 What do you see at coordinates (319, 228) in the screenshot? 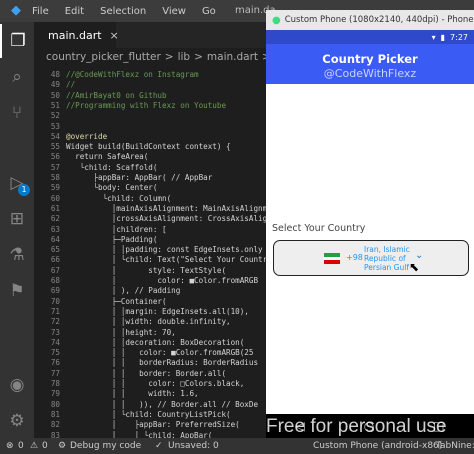
I see `select-country-label: Select Your Country` at bounding box center [319, 228].